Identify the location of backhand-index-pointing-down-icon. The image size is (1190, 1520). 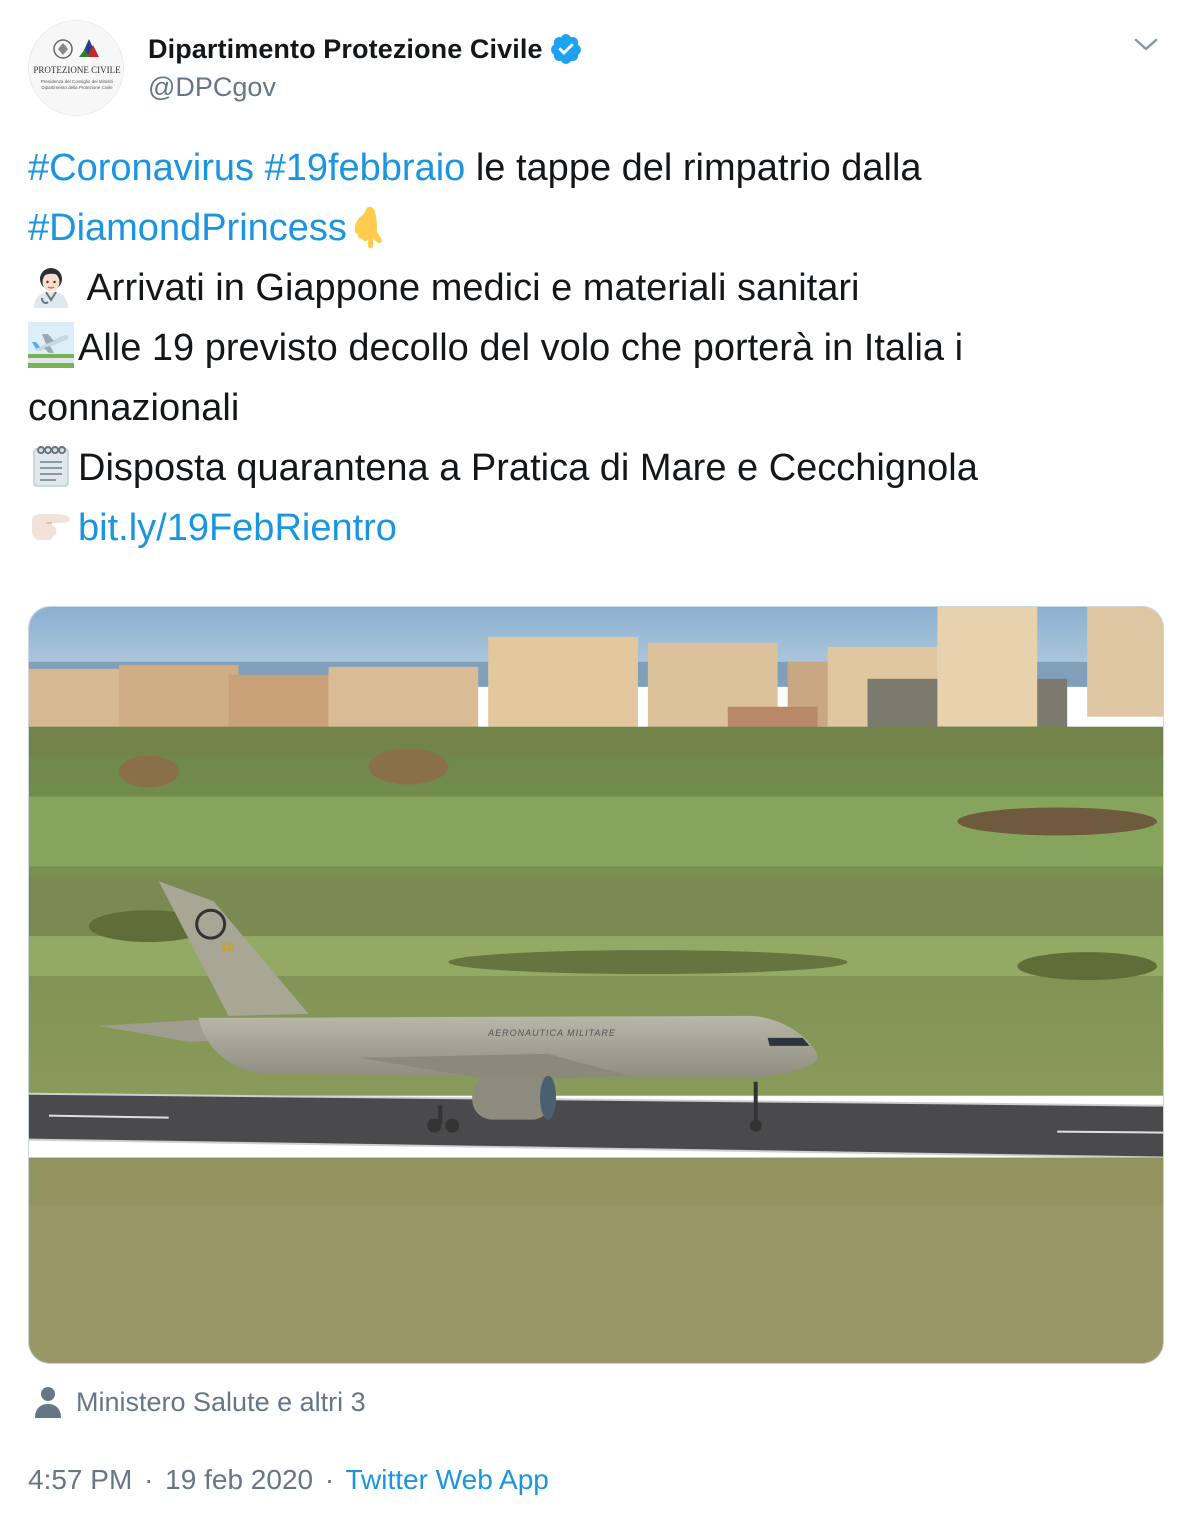
(370, 225).